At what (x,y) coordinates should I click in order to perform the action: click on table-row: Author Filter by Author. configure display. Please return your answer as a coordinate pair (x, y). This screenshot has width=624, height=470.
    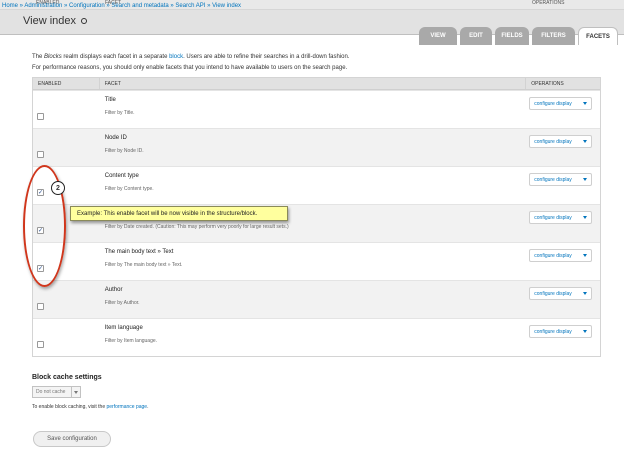
    Looking at the image, I should click on (316, 299).